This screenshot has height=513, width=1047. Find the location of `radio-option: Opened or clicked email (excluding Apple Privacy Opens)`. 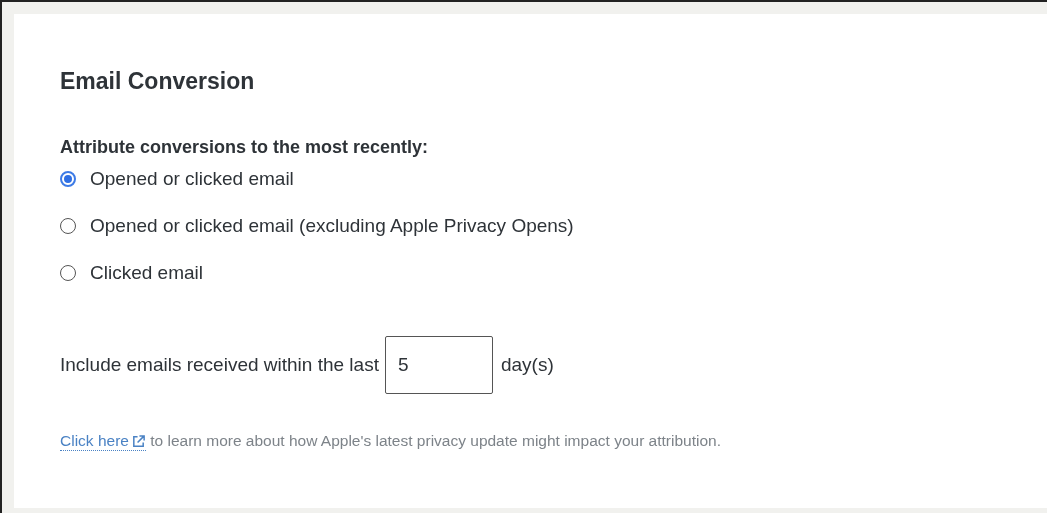

radio-option: Opened or clicked email (excluding Apple Privacy Opens) is located at coordinates (553, 226).